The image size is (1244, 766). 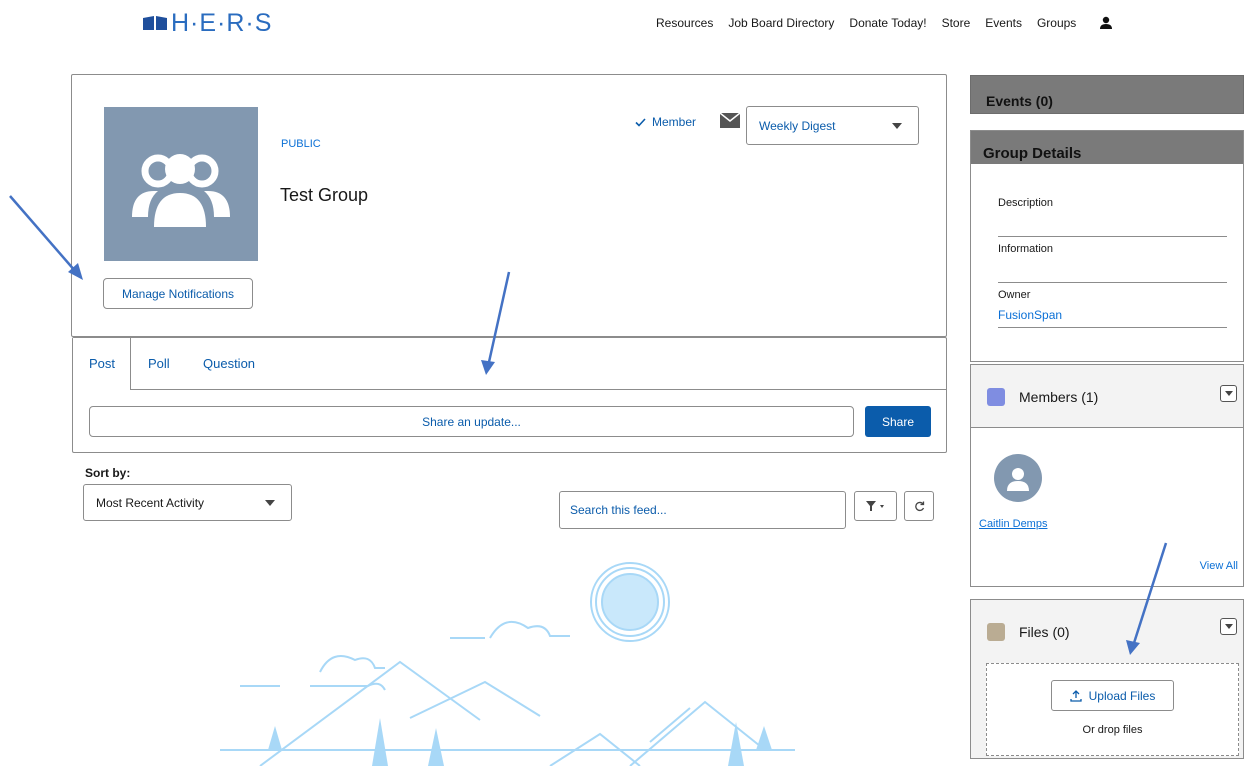 What do you see at coordinates (229, 363) in the screenshot?
I see `tab-question: Question` at bounding box center [229, 363].